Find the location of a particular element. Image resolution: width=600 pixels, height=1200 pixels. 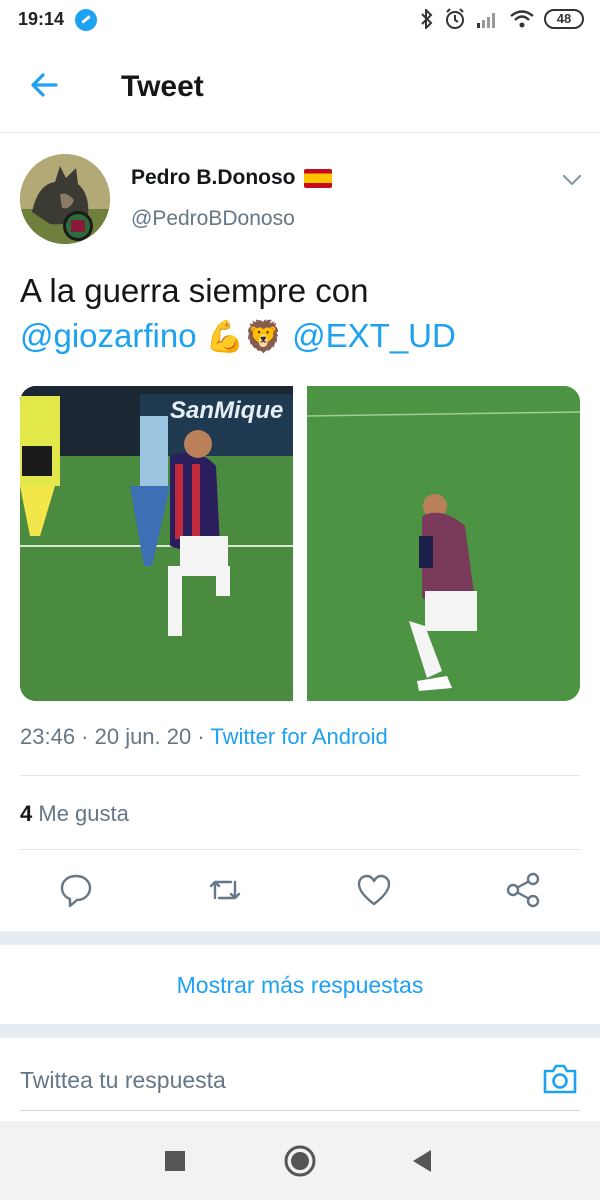

svg-text: SanMique is located at coordinates (226, 410).